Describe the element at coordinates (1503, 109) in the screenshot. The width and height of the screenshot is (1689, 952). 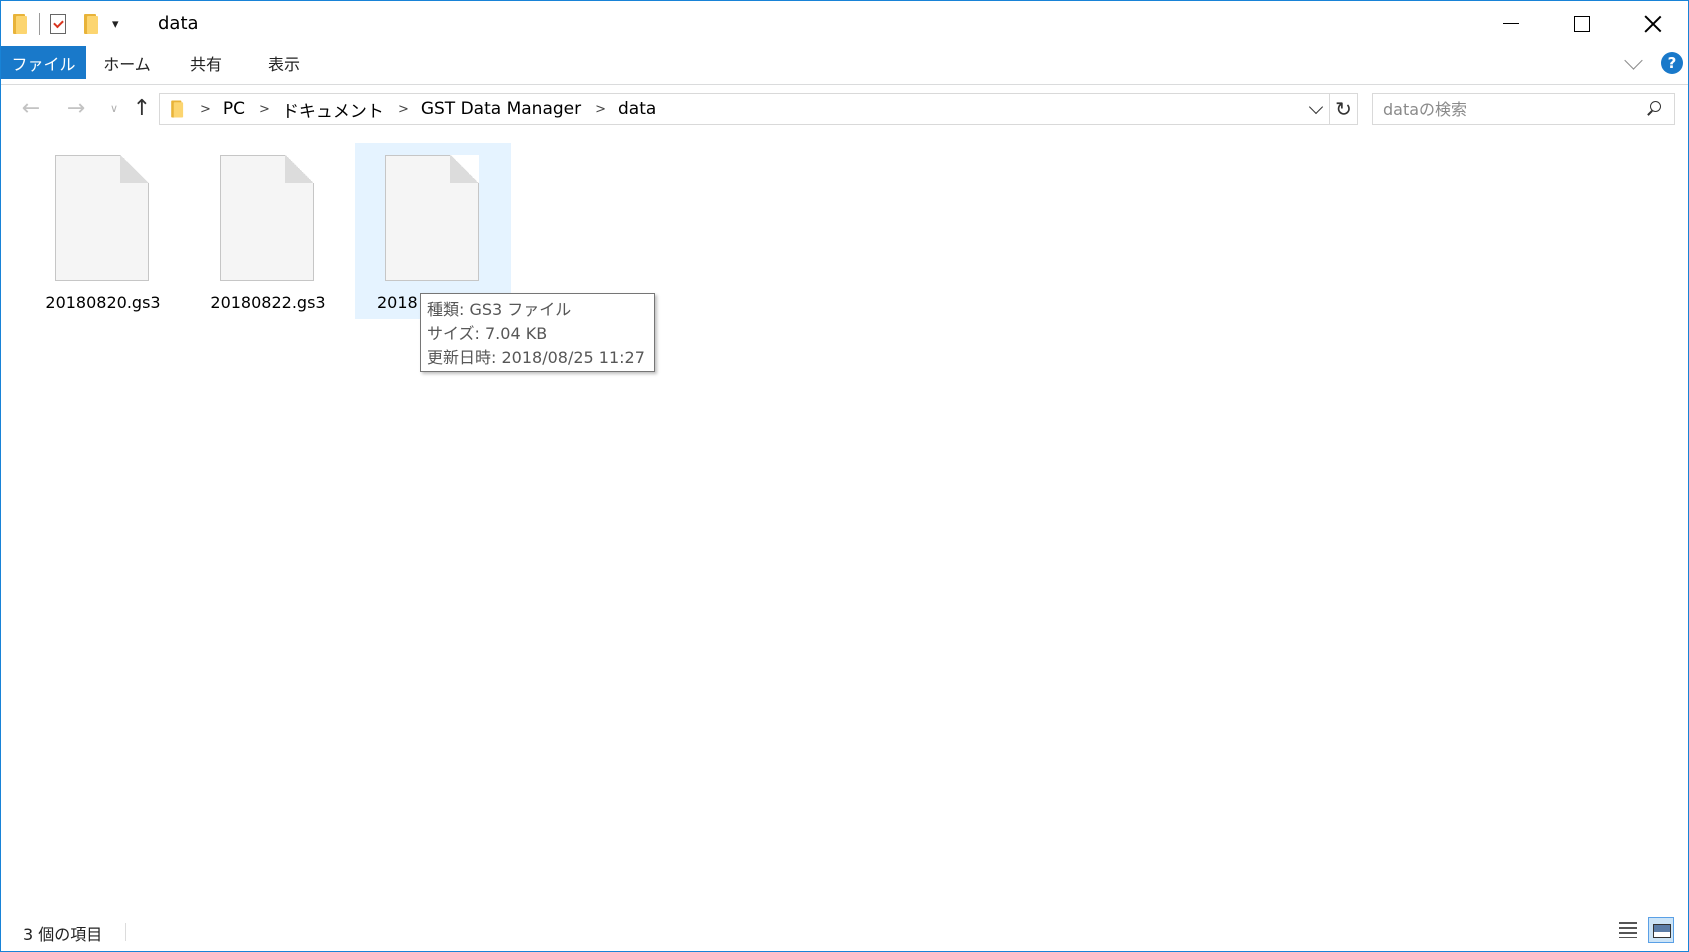
I see `search-input` at that location.